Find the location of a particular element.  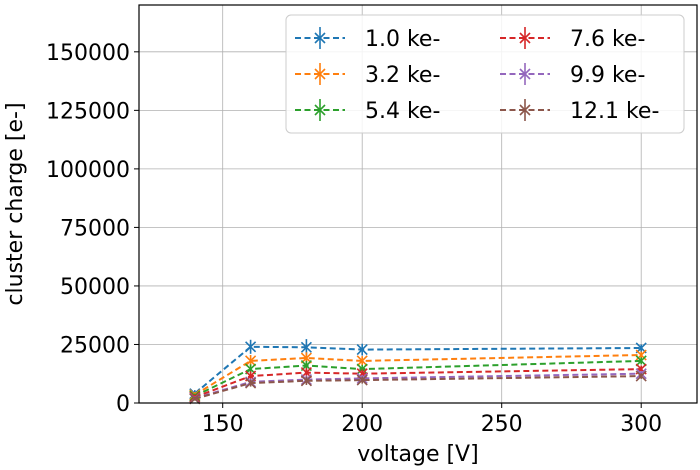

y-tick-label: 125000 is located at coordinates (88, 111).